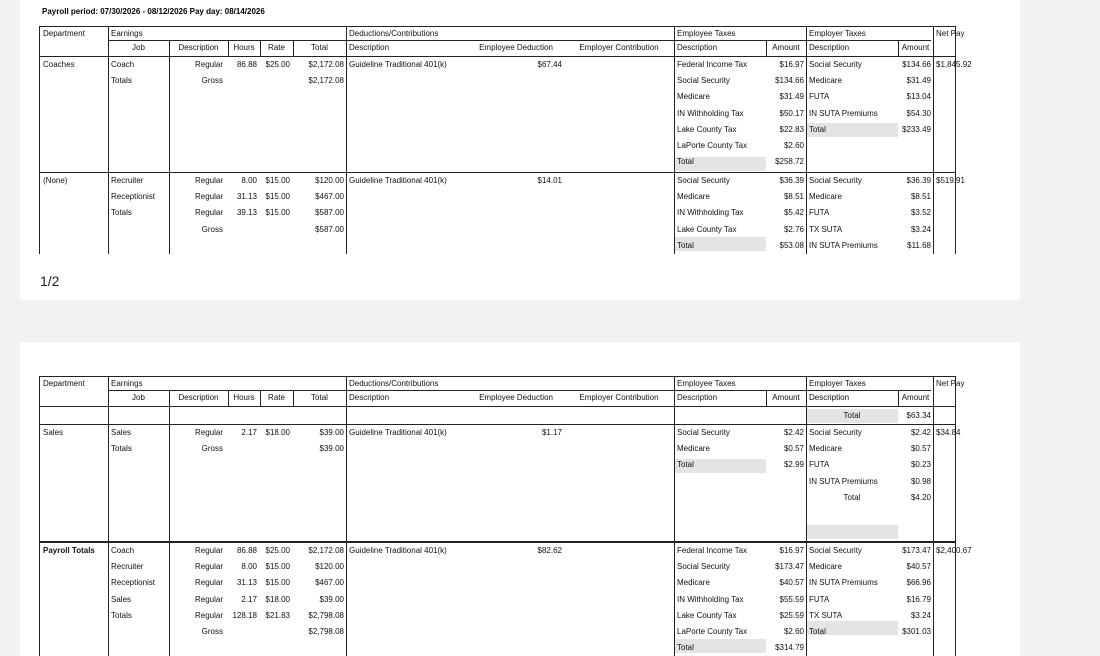 The image size is (1100, 656). Describe the element at coordinates (369, 397) in the screenshot. I see `header-deduction-description-p2: Description` at that location.